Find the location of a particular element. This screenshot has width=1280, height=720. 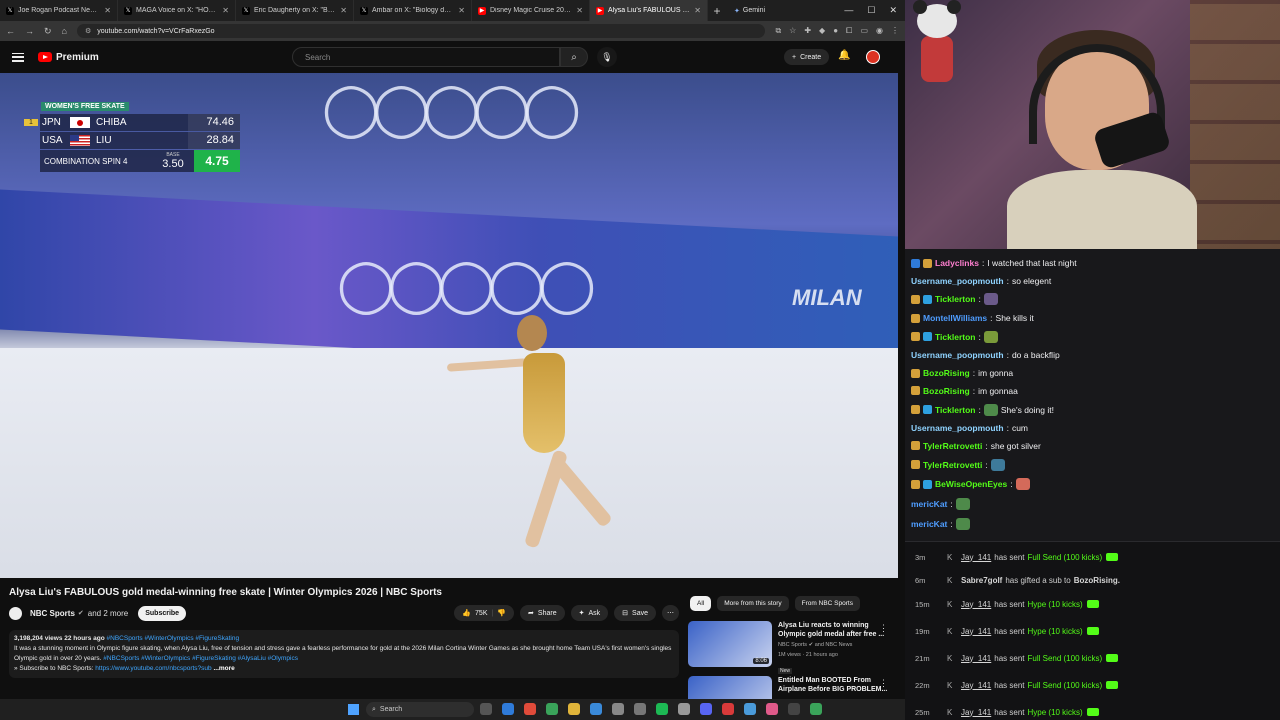

browser-tab: 𝕏 Eric Daugherty on X: "BREA ✕ is located at coordinates (295, 10).